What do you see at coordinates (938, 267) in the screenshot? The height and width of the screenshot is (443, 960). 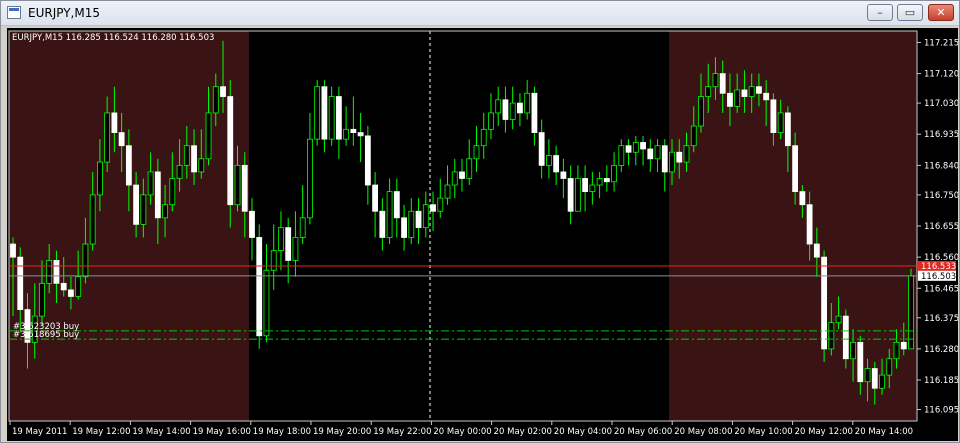 I see `price-tag-label: 116.533` at bounding box center [938, 267].